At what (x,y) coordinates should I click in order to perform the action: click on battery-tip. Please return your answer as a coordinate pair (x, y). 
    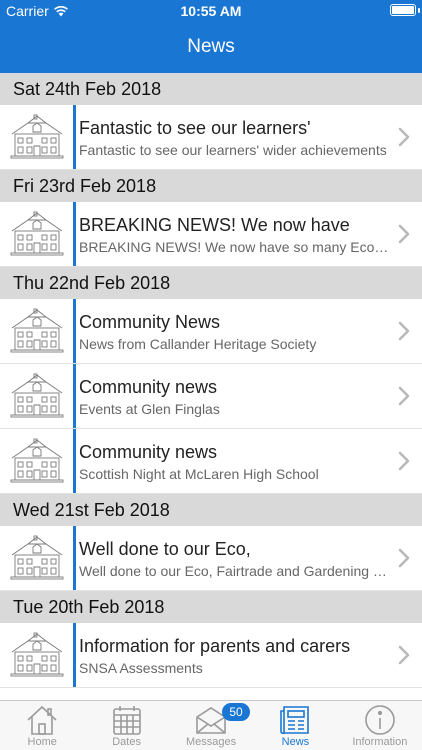
    Looking at the image, I should click on (419, 10).